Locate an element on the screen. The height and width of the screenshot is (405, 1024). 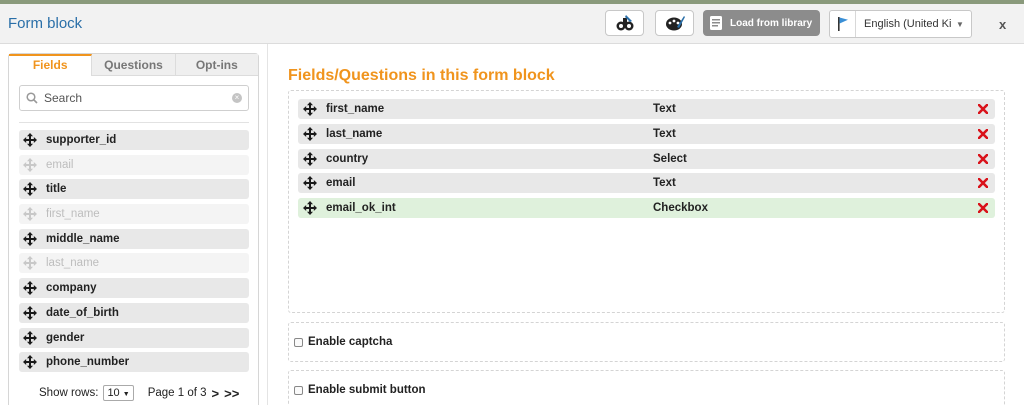
tab-questions: Questions is located at coordinates (134, 65).